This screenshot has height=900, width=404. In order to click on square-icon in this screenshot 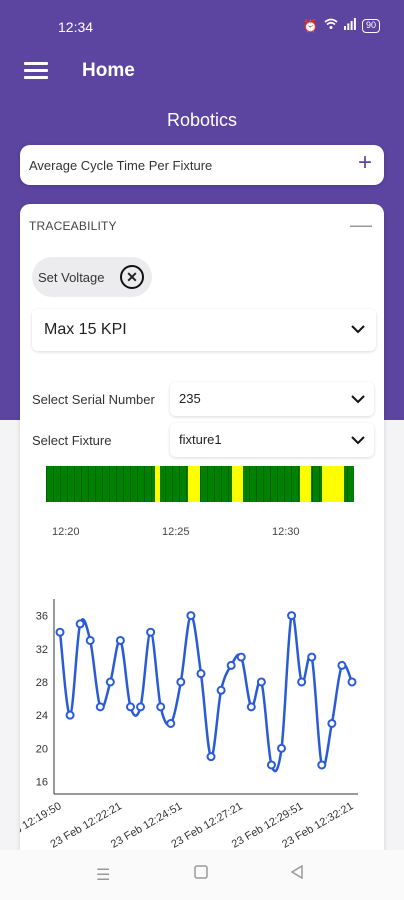, I will do `click(201, 874)`.